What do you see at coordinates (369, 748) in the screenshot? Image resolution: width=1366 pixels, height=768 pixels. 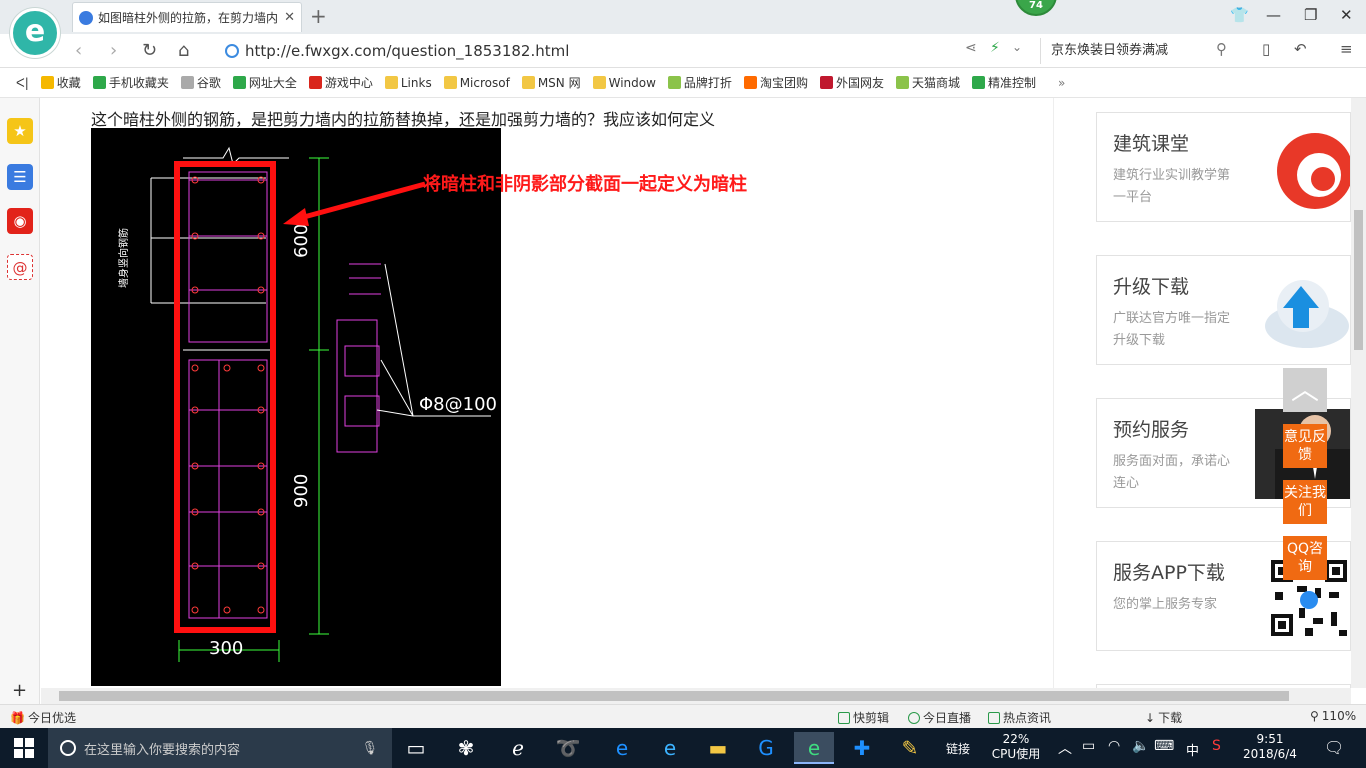 I see `mic-icon: 🎙` at bounding box center [369, 748].